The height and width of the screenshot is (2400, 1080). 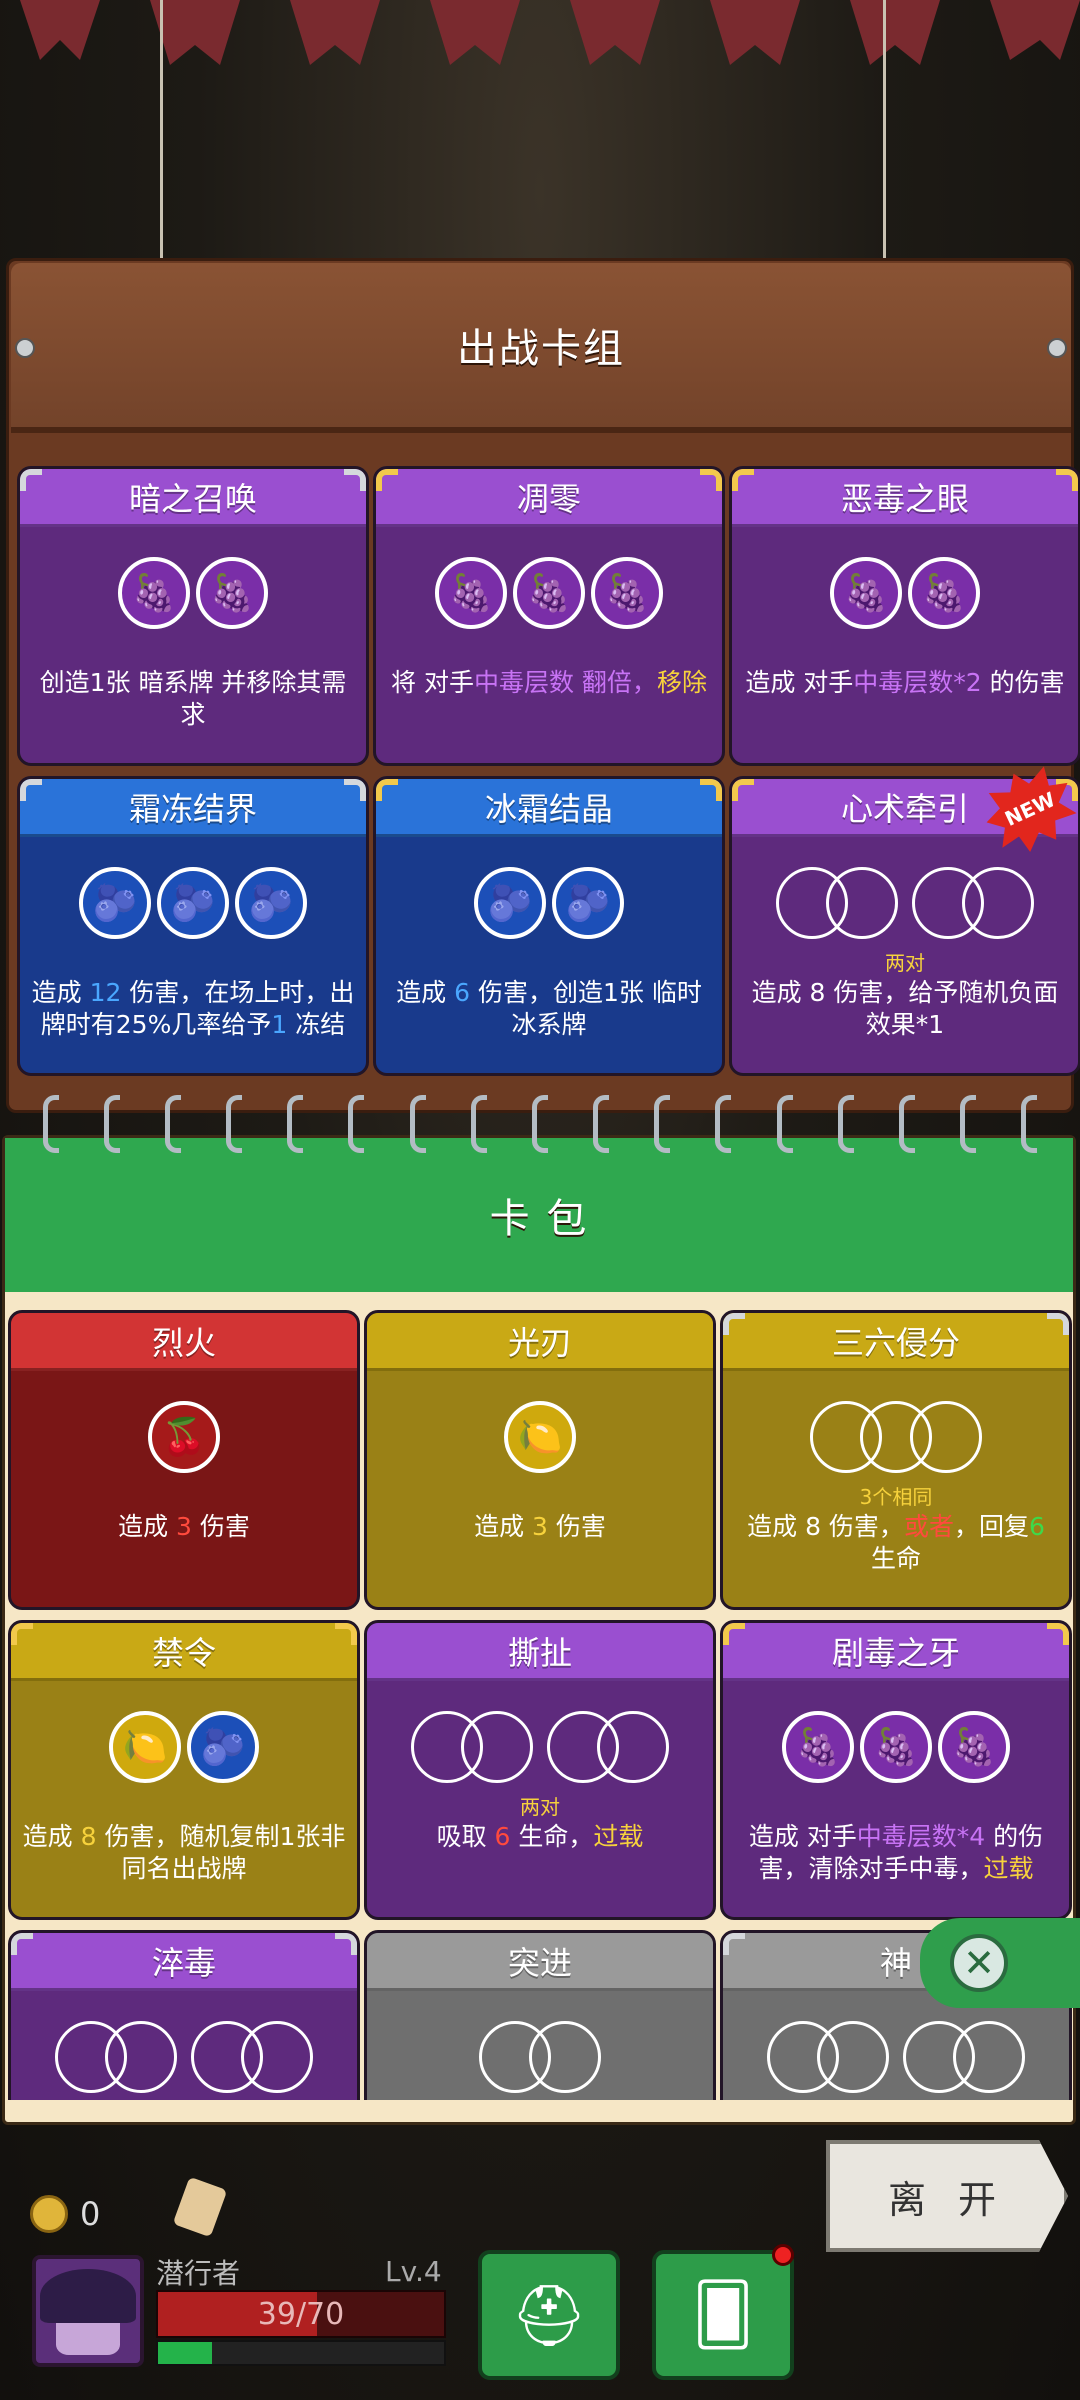 I want to click on card-description-part: 8, so click(x=88, y=1836).